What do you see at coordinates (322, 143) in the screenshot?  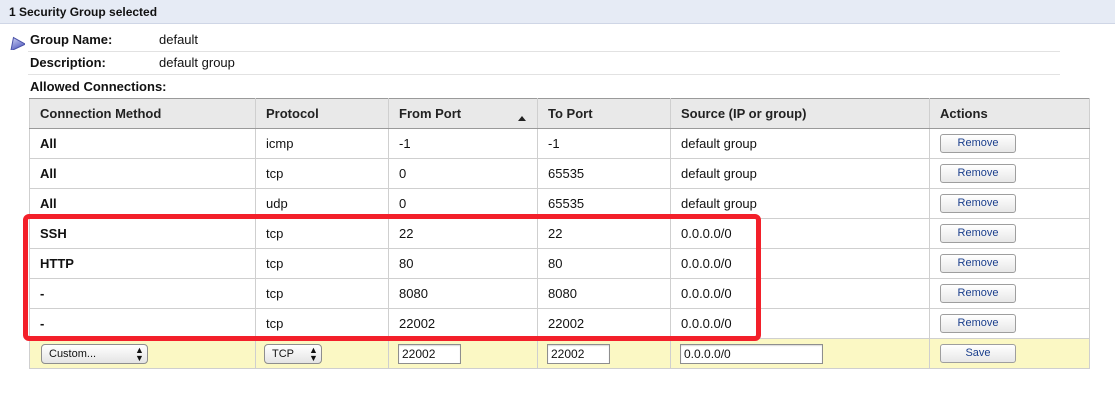 I see `cell-protocol: icmp` at bounding box center [322, 143].